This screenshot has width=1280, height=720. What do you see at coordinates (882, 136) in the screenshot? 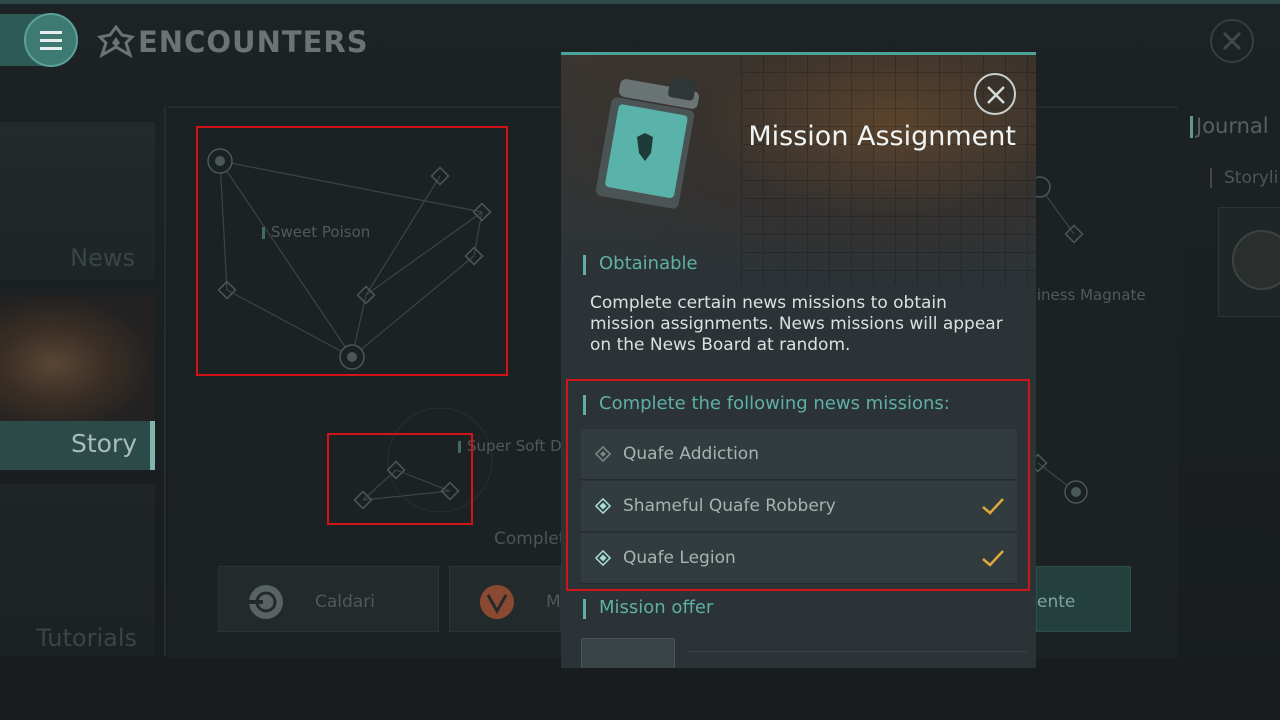
I see `dialog-title: Mission Assignment` at bounding box center [882, 136].